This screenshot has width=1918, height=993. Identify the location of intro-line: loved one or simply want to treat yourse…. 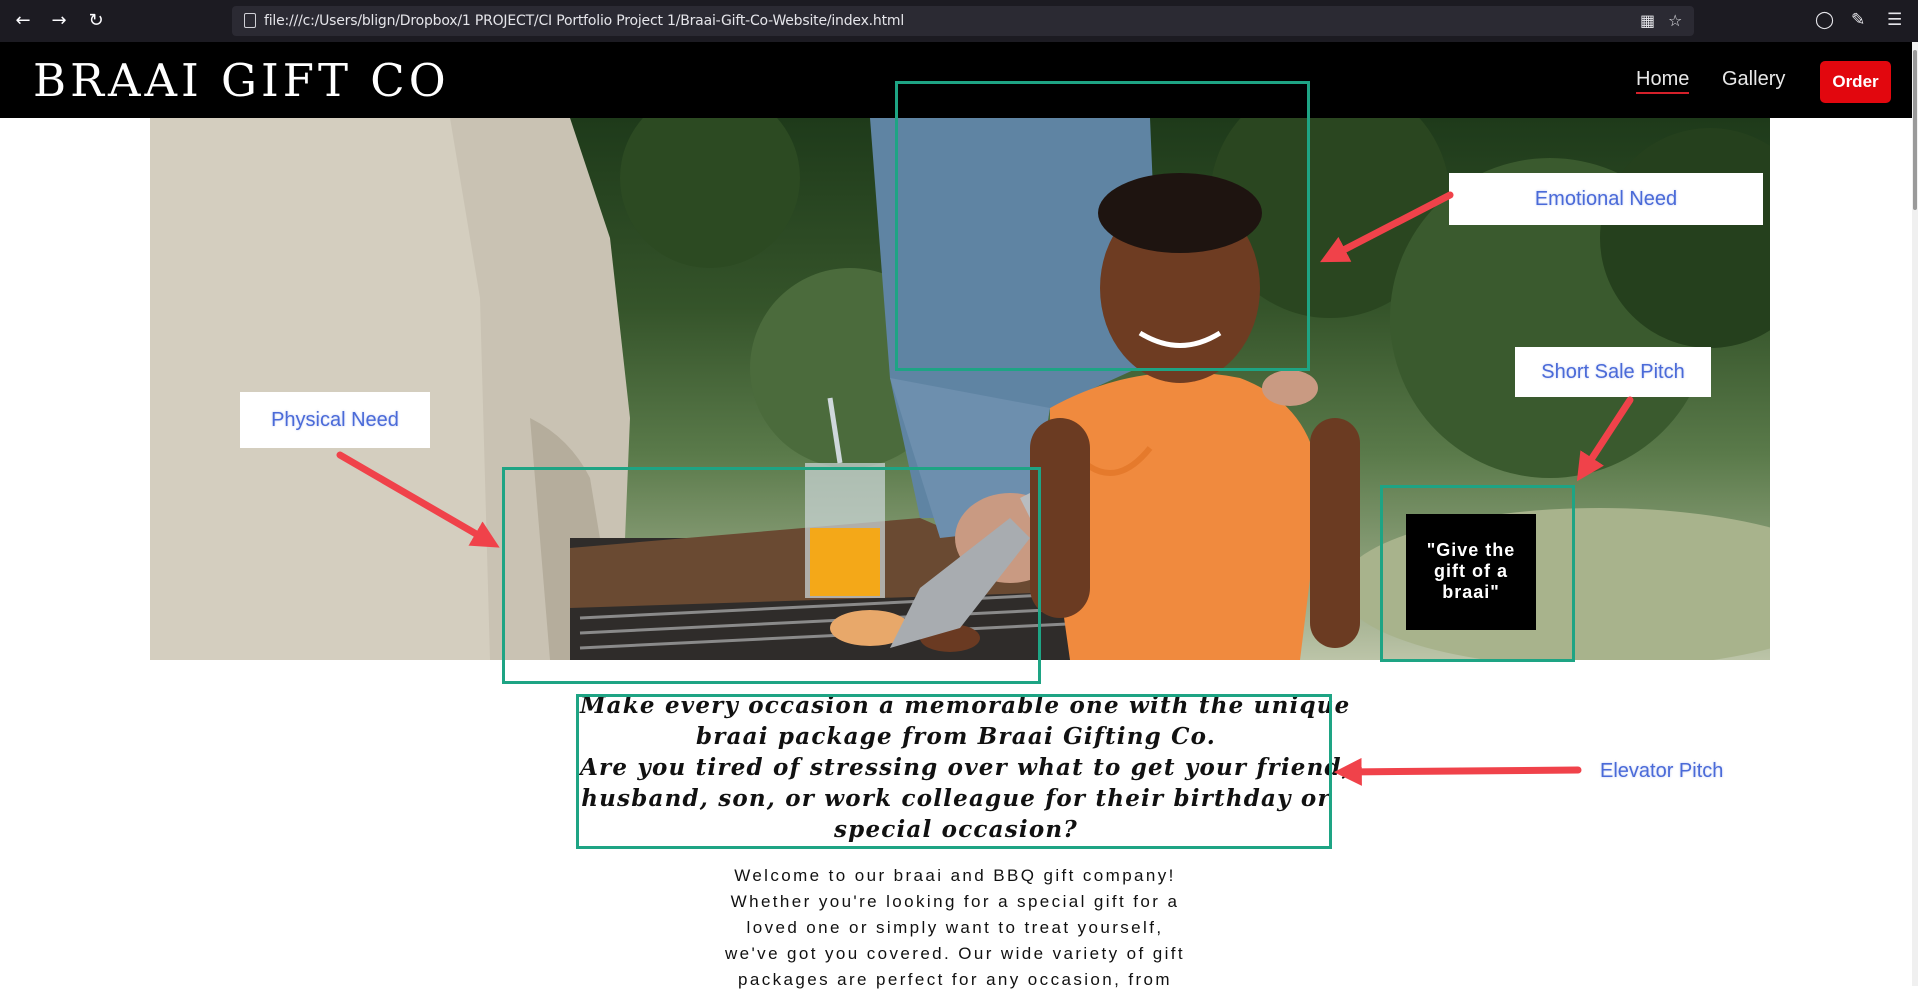
(955, 927).